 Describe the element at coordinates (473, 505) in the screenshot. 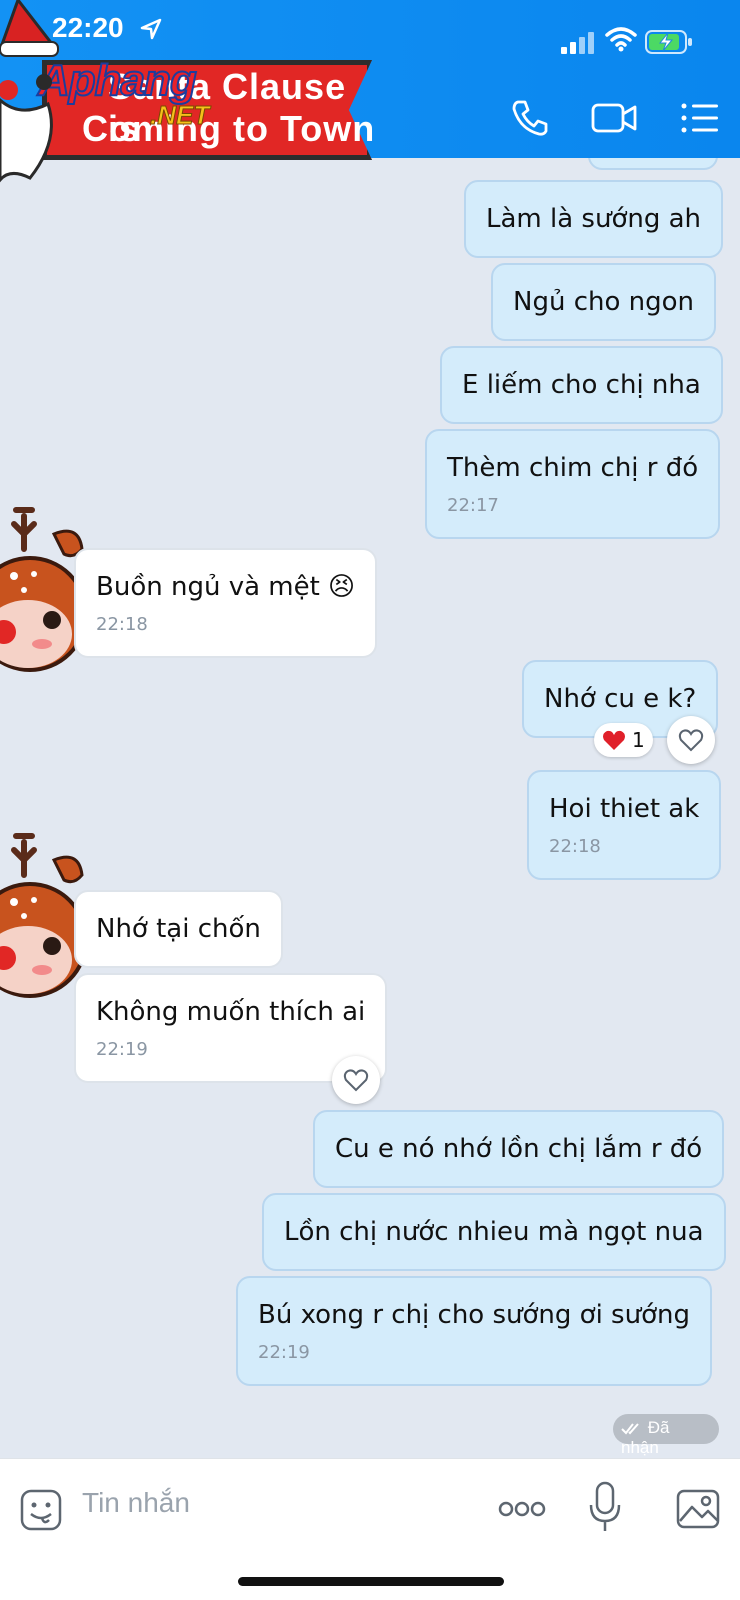

I see `message-timestamp: 22:17` at that location.